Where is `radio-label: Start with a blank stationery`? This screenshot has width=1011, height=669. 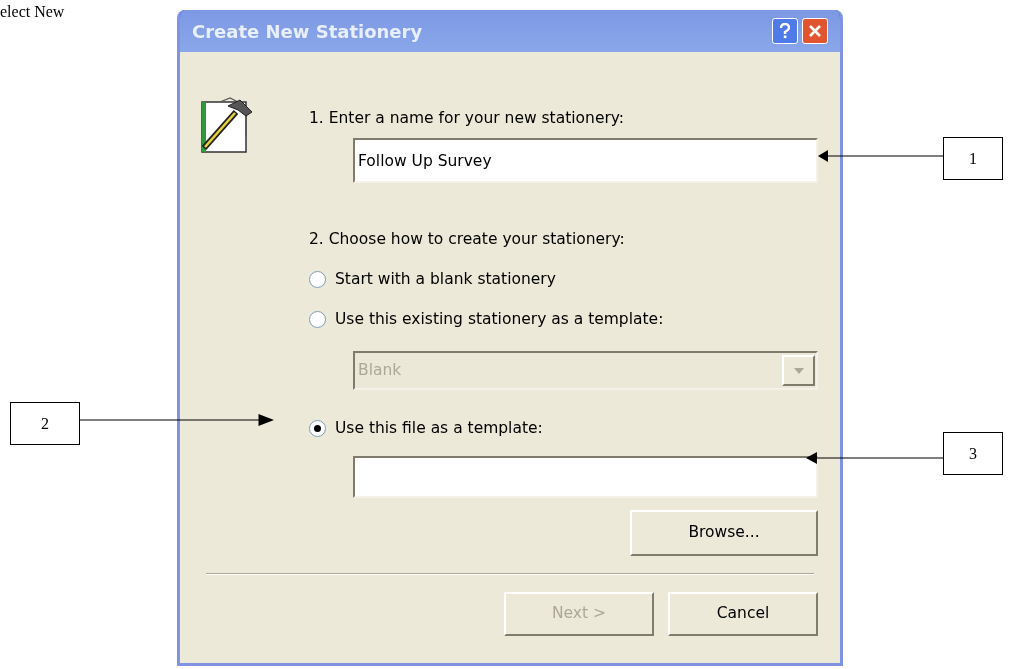
radio-label: Start with a blank stationery is located at coordinates (445, 279).